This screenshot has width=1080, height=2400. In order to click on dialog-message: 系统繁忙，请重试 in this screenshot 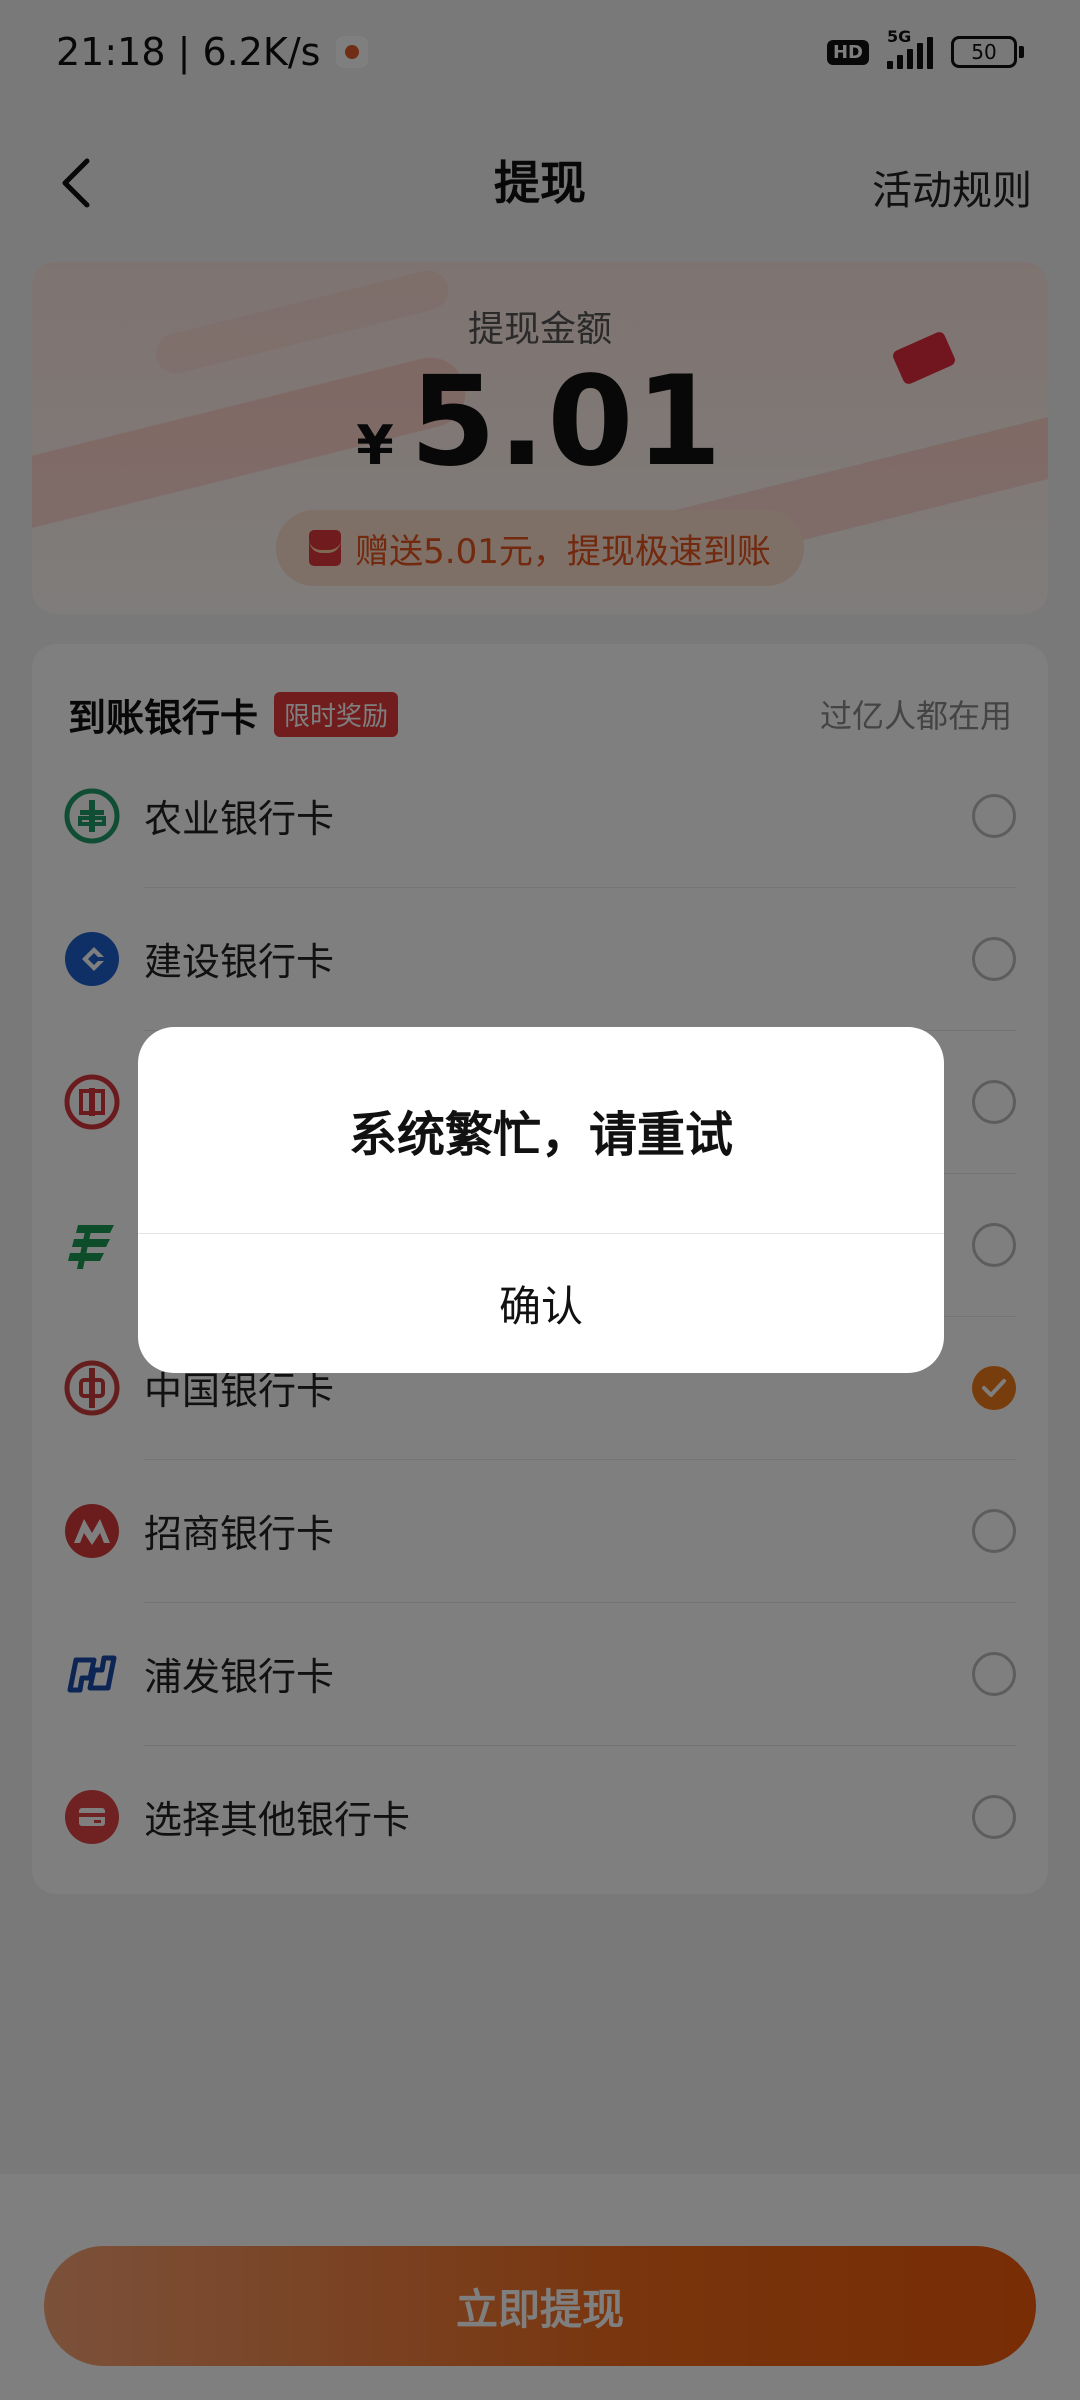, I will do `click(540, 1135)`.